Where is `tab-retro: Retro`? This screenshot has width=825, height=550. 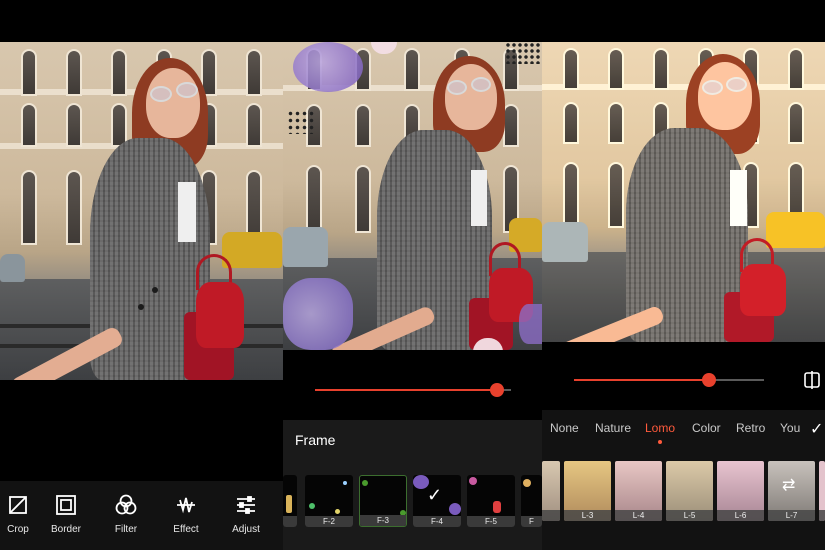
tab-retro: Retro is located at coordinates (750, 428).